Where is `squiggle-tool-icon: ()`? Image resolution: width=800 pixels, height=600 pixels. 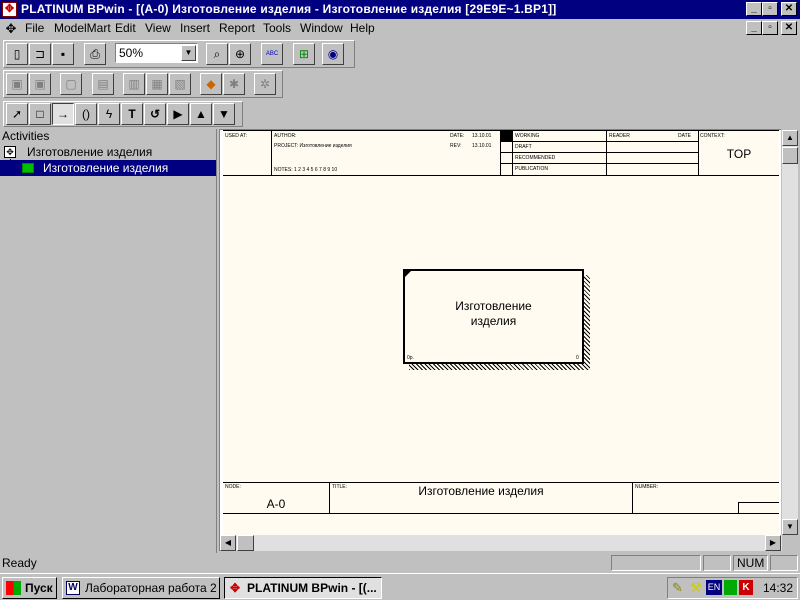 squiggle-tool-icon: () is located at coordinates (86, 114).